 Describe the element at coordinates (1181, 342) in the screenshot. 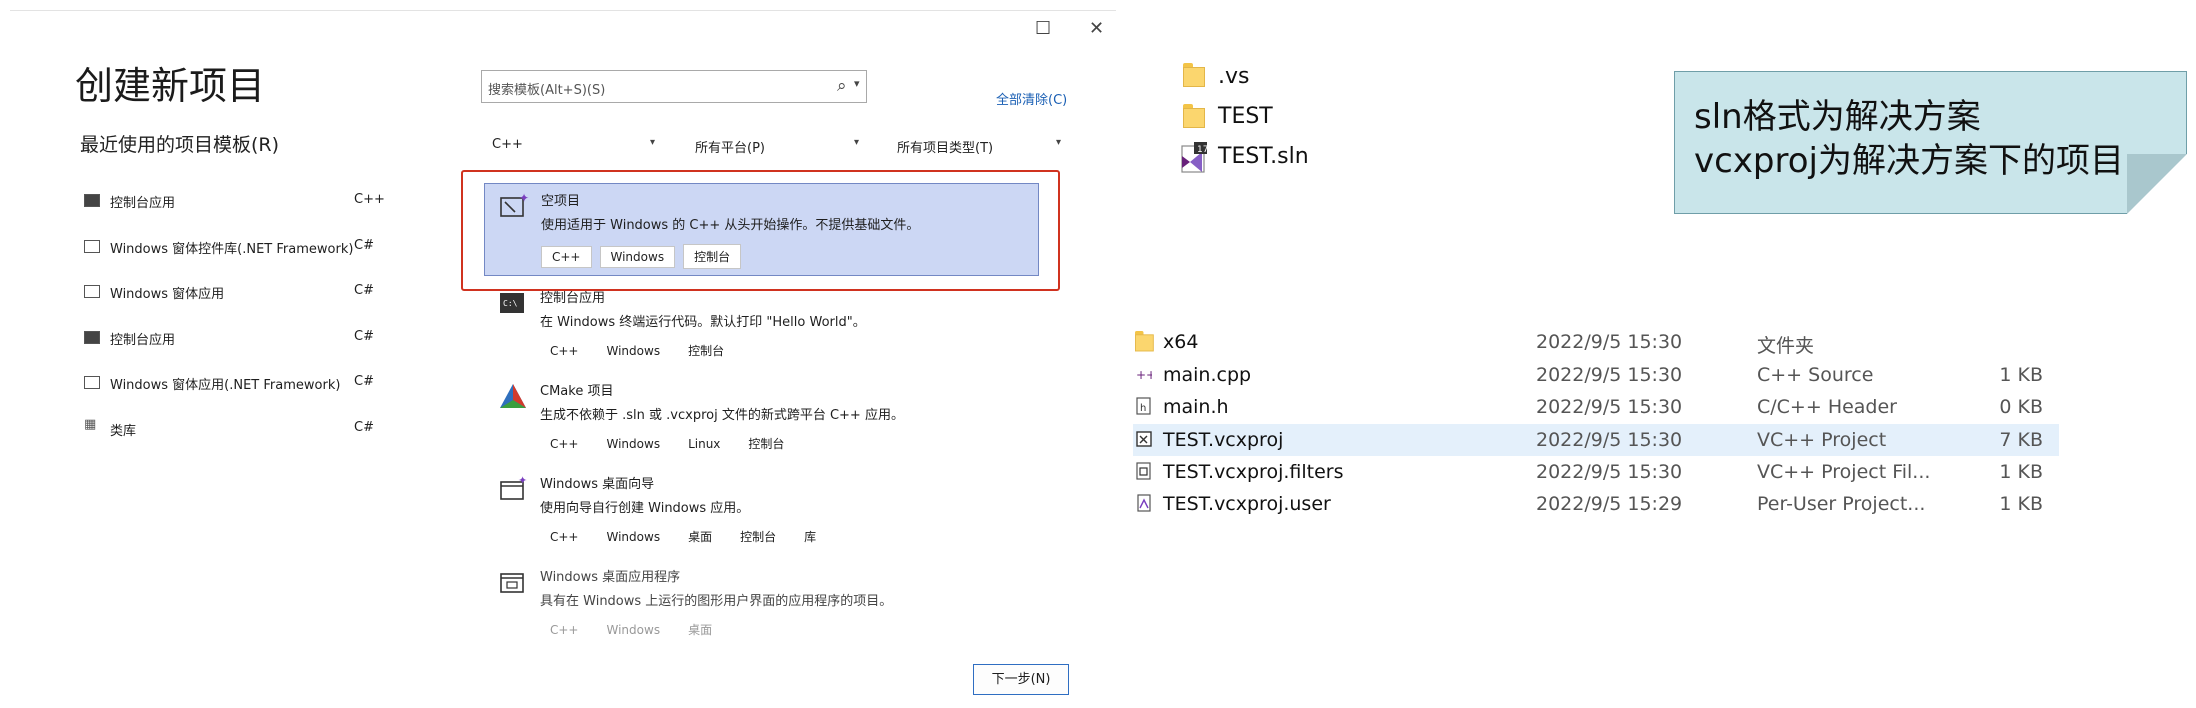

I see `file-name: x64` at that location.